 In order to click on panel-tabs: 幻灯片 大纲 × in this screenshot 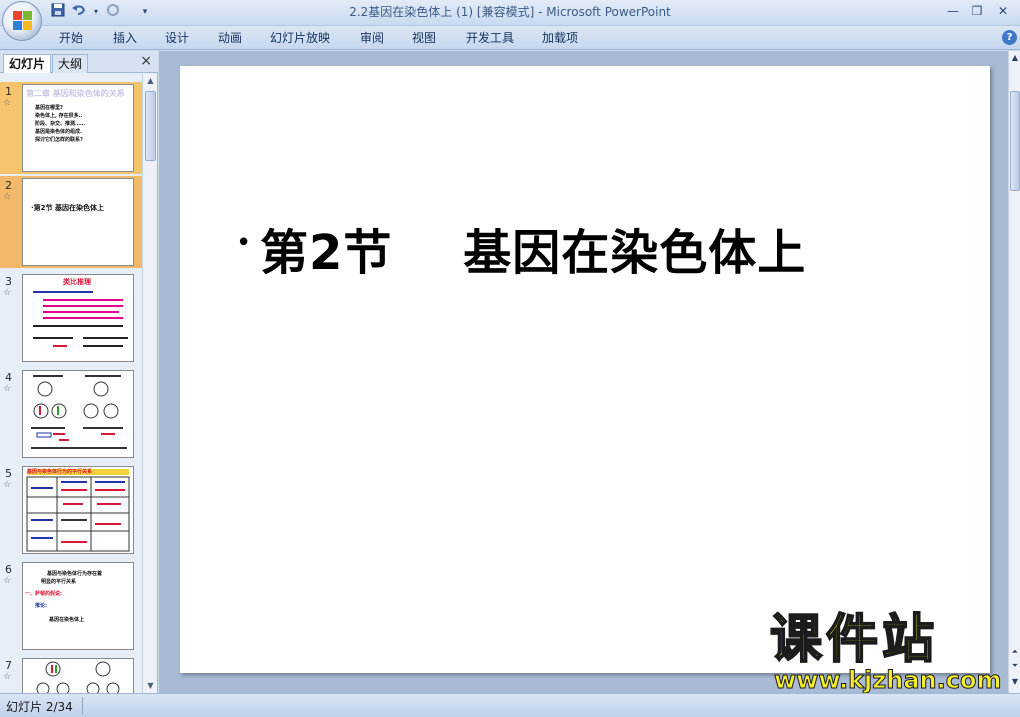, I will do `click(79, 62)`.